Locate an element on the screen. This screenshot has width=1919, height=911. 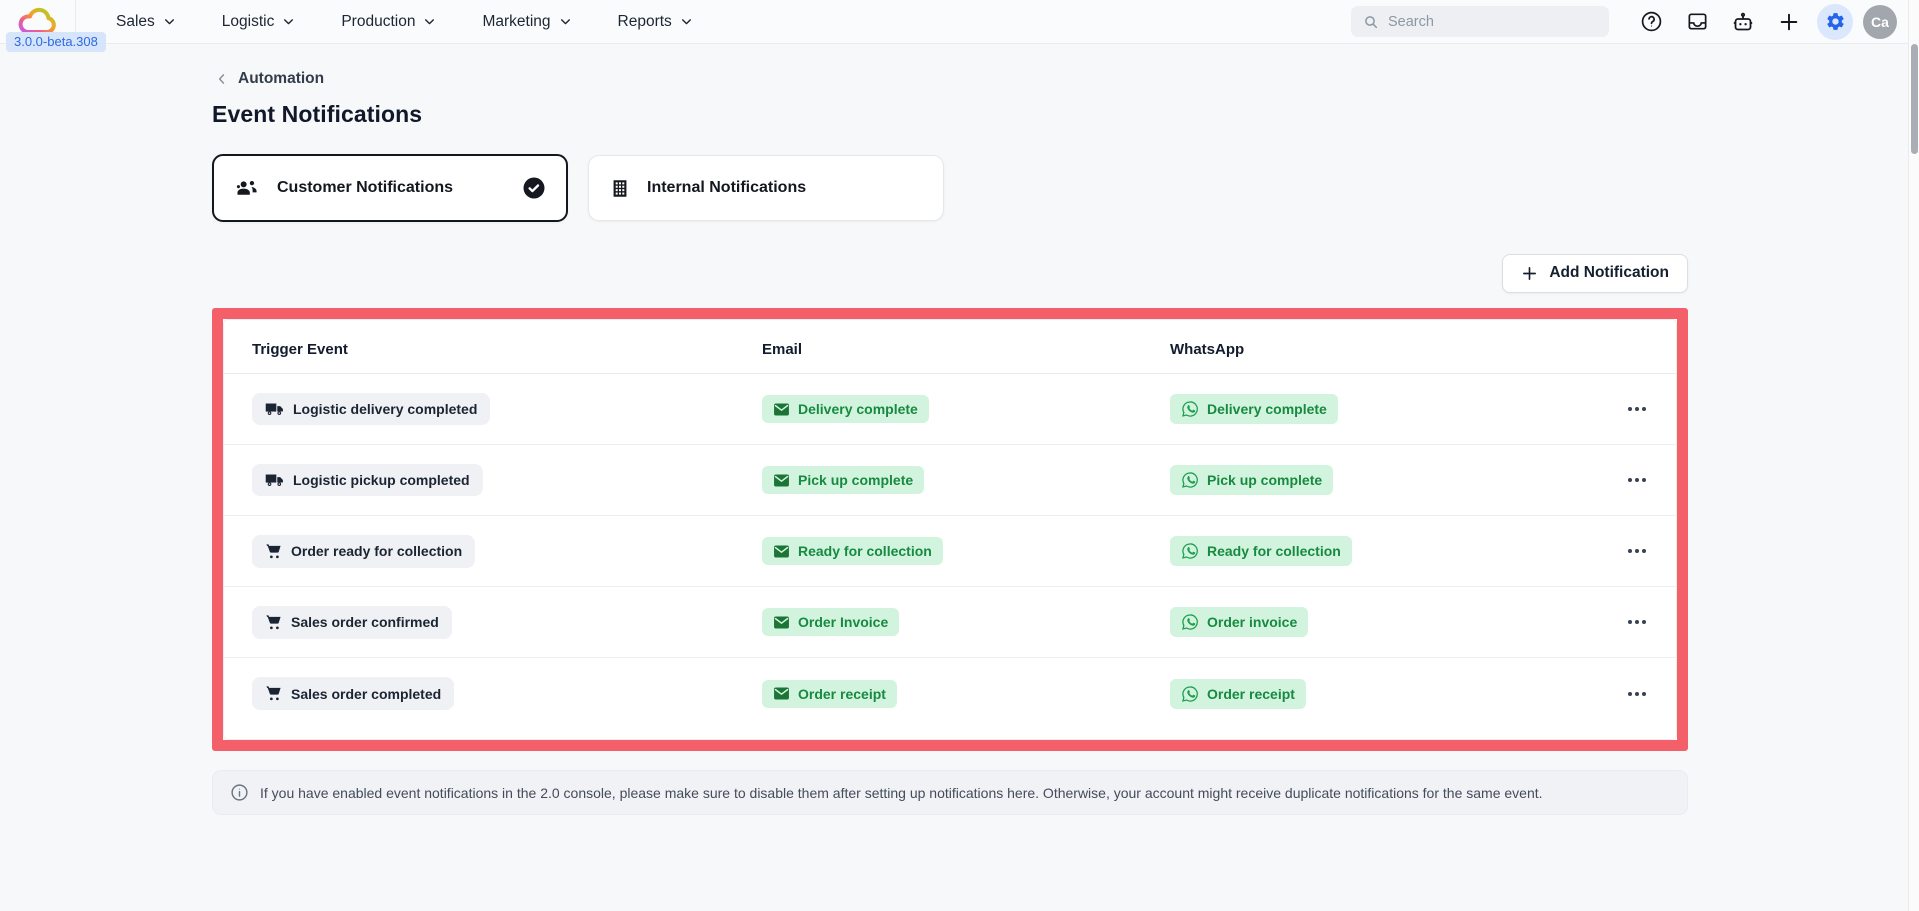
trigger-event-pill: Logistic pickup completed is located at coordinates (367, 480).